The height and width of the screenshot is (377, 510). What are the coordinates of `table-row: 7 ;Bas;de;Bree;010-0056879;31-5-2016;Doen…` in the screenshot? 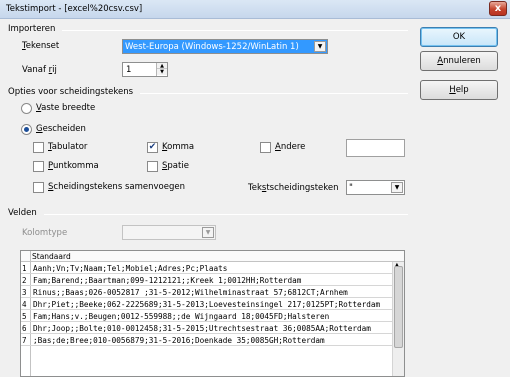 It's located at (207, 340).